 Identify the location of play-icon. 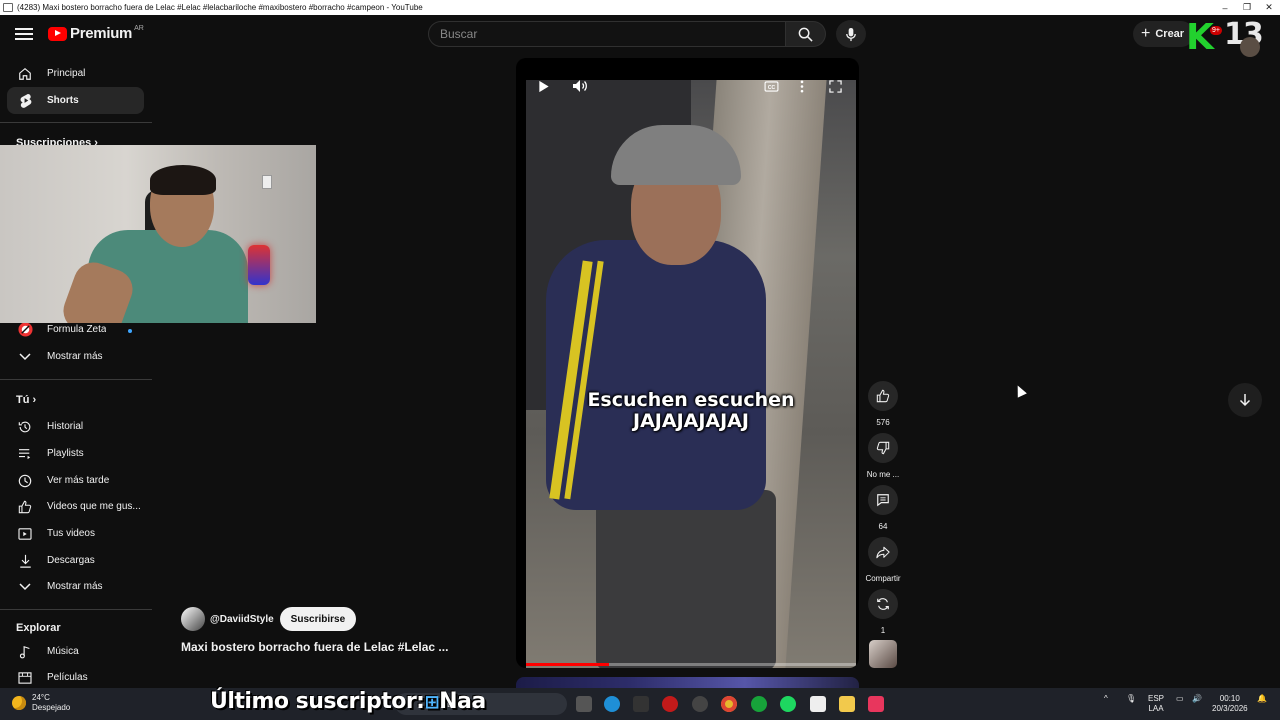
(544, 86).